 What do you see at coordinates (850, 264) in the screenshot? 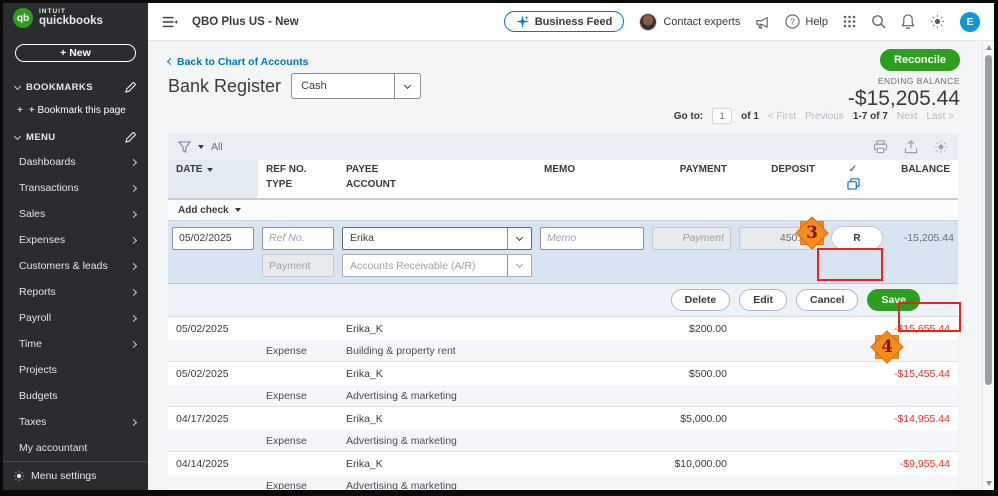
I see `annotation-box-r-status` at bounding box center [850, 264].